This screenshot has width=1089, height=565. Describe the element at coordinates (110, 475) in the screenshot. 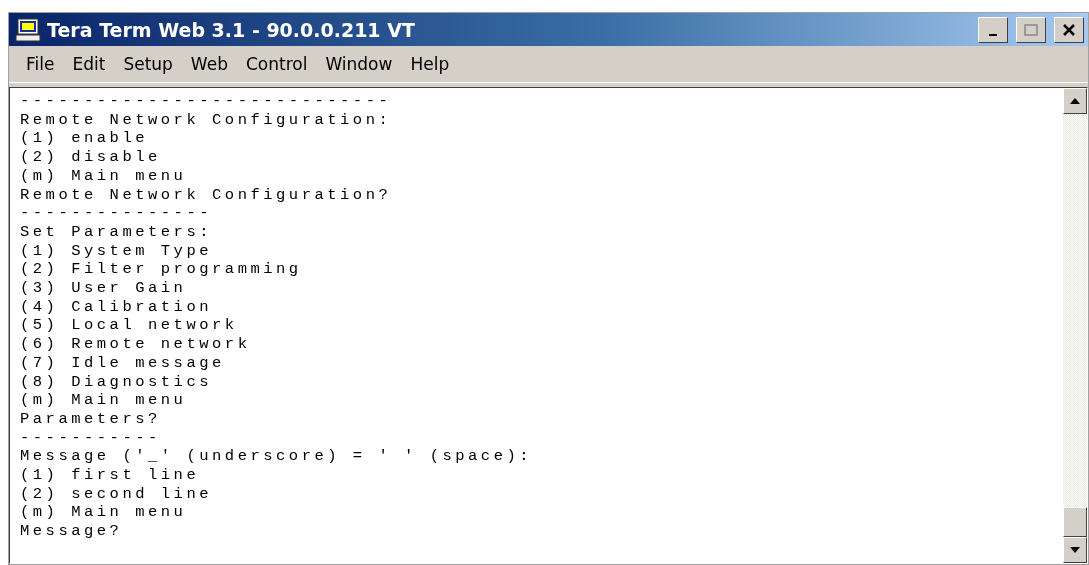

I see `terminal-line: (1) first line` at that location.